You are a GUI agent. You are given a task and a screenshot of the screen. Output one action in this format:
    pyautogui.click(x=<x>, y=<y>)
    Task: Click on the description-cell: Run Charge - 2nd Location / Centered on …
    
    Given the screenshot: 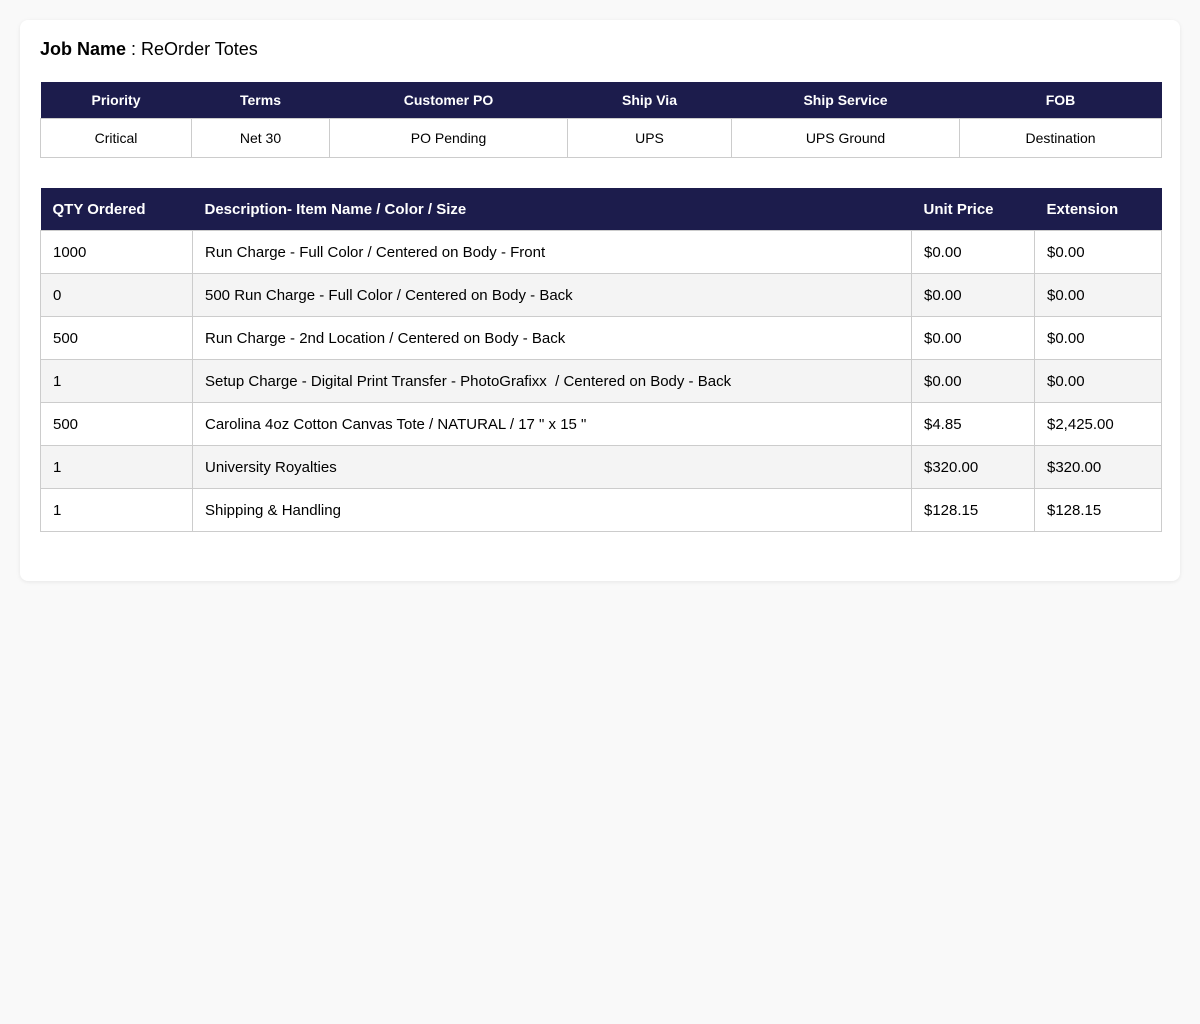 What is the action you would take?
    pyautogui.click(x=552, y=338)
    